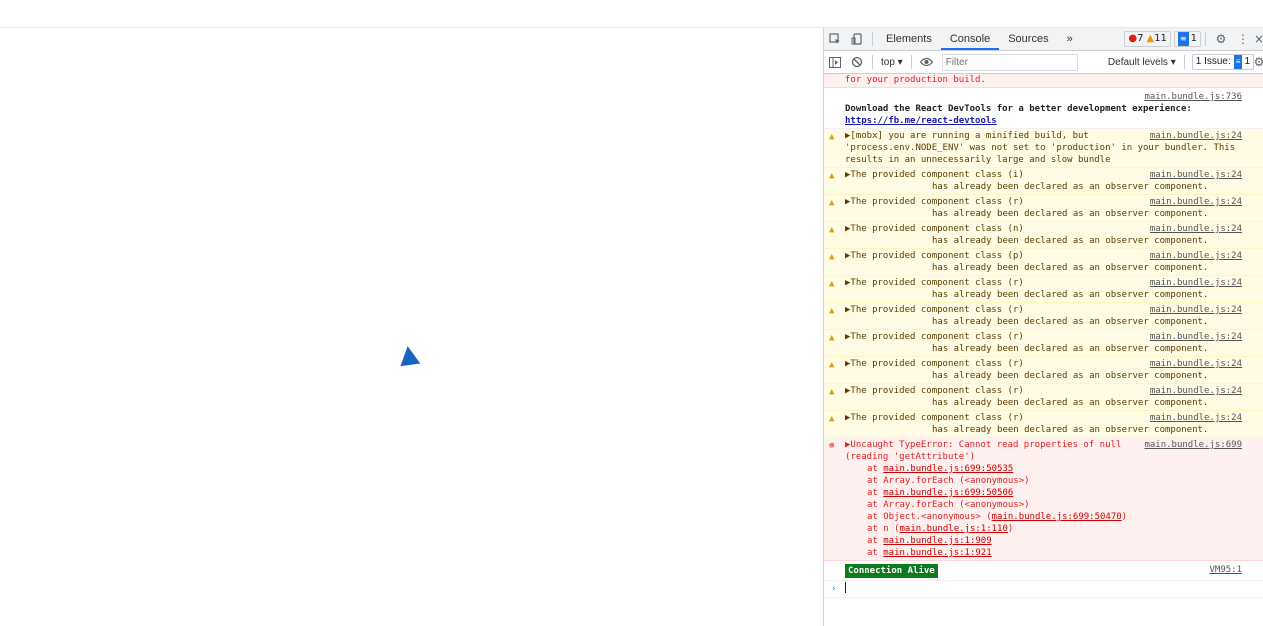 This screenshot has height=626, width=1263. I want to click on stack-frame: at Array.forEach (<anonymous>), so click(1054, 505).